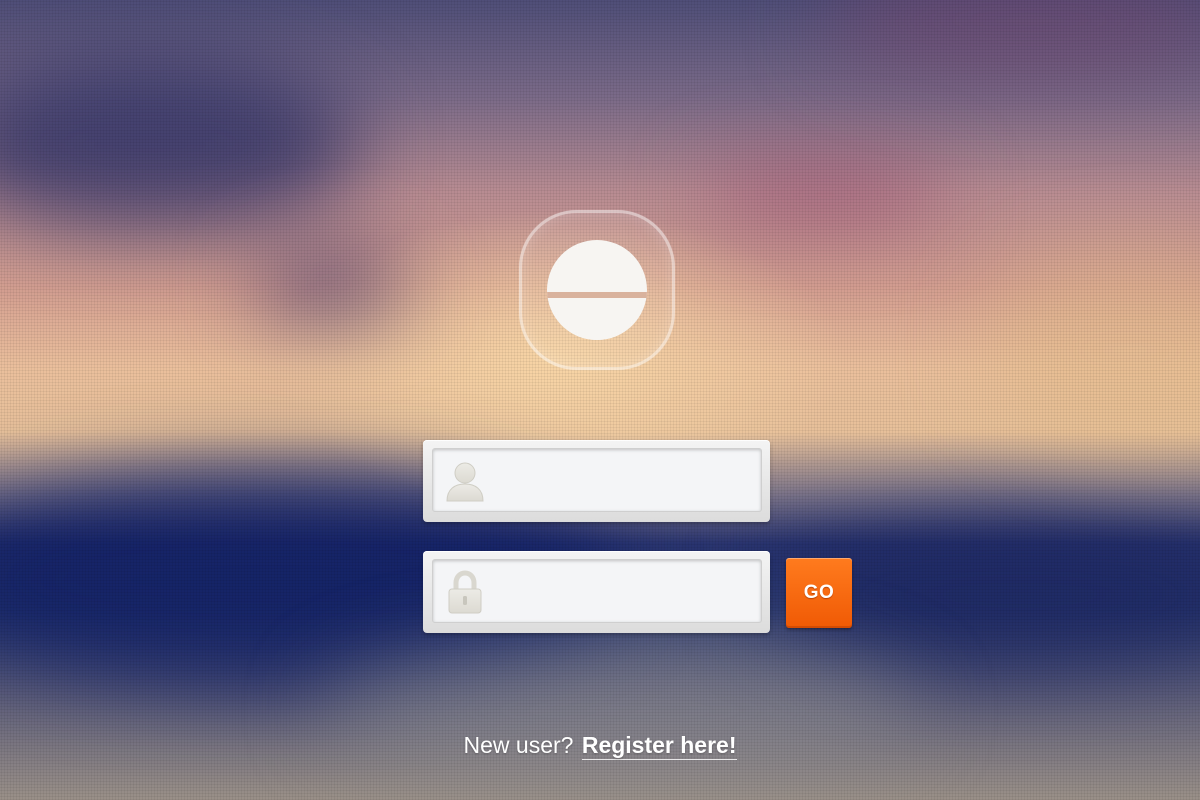 Image resolution: width=1200 pixels, height=800 pixels. What do you see at coordinates (465, 592) in the screenshot?
I see `lock-icon` at bounding box center [465, 592].